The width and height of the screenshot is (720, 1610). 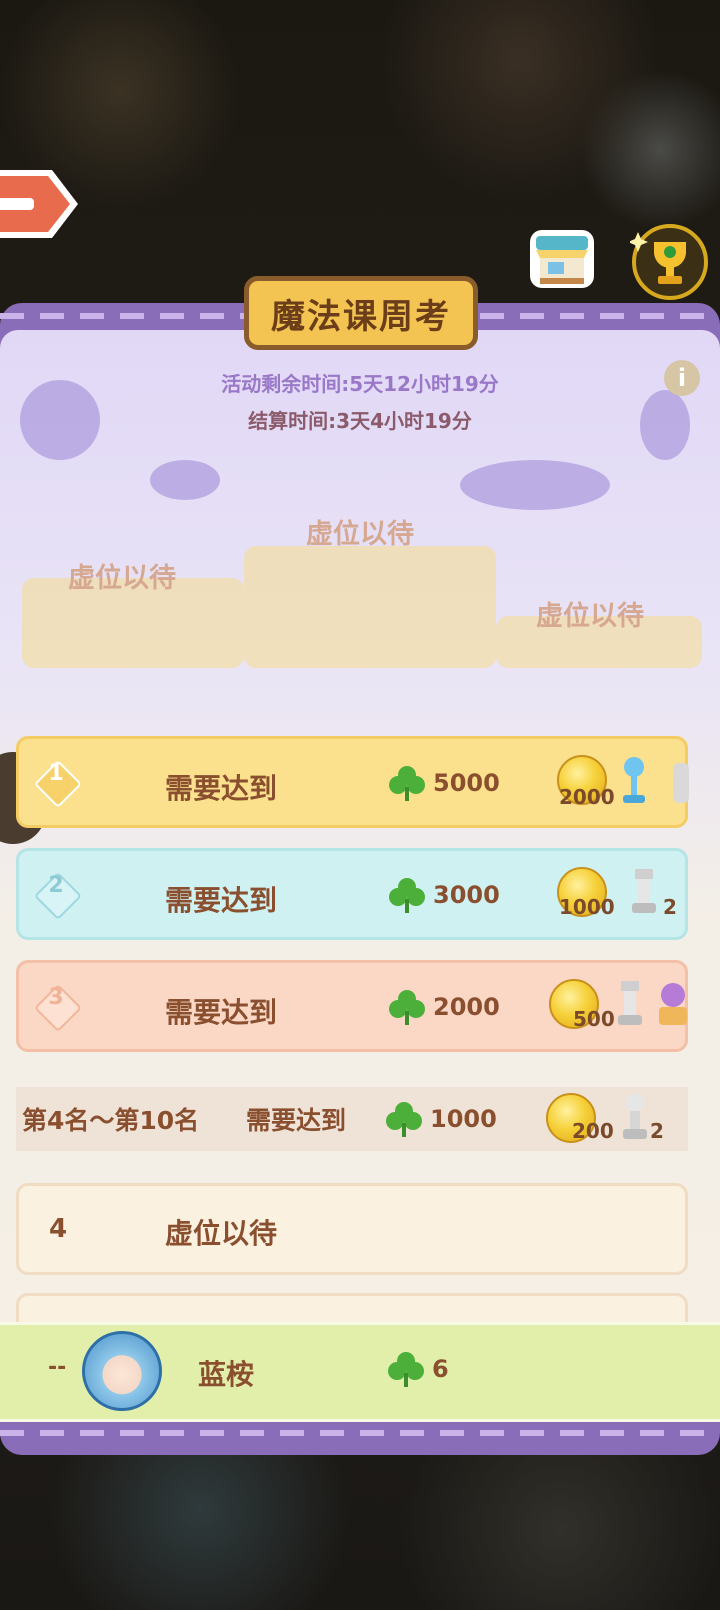 I want to click on event-title: 魔法课周考, so click(x=361, y=316).